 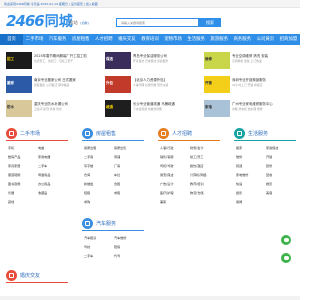 What do you see at coordinates (286, 240) in the screenshot?
I see `wechat-icon` at bounding box center [286, 240].